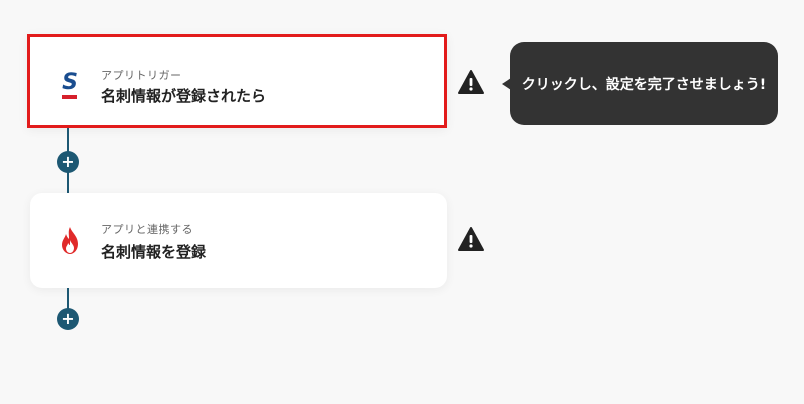 Image resolution: width=804 pixels, height=404 pixels. Describe the element at coordinates (147, 229) in the screenshot. I see `step-type-label: アプリと連携する` at that location.